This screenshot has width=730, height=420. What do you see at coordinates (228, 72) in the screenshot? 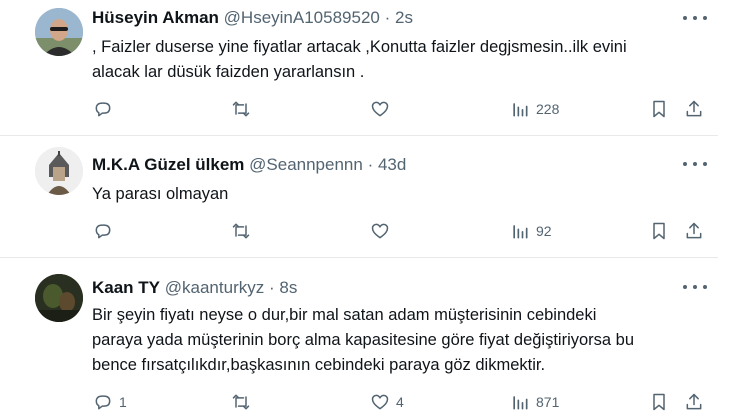
I see `tweet-text-line: alacak lar düsük faizden yararlansın .` at bounding box center [228, 72].